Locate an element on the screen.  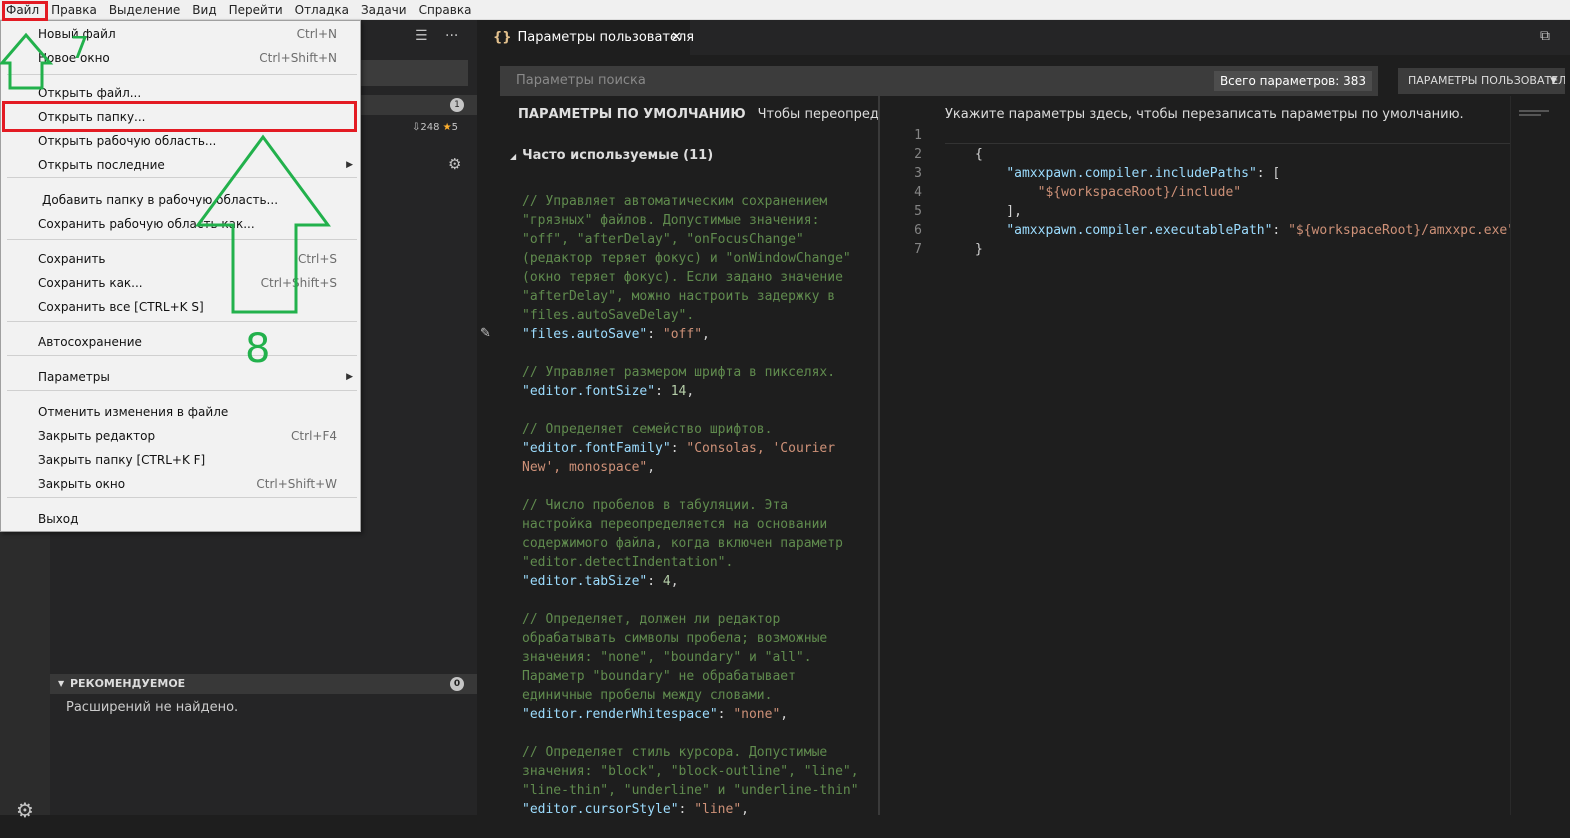
manage-gear-icon: ⚙ is located at coordinates (25, 810).